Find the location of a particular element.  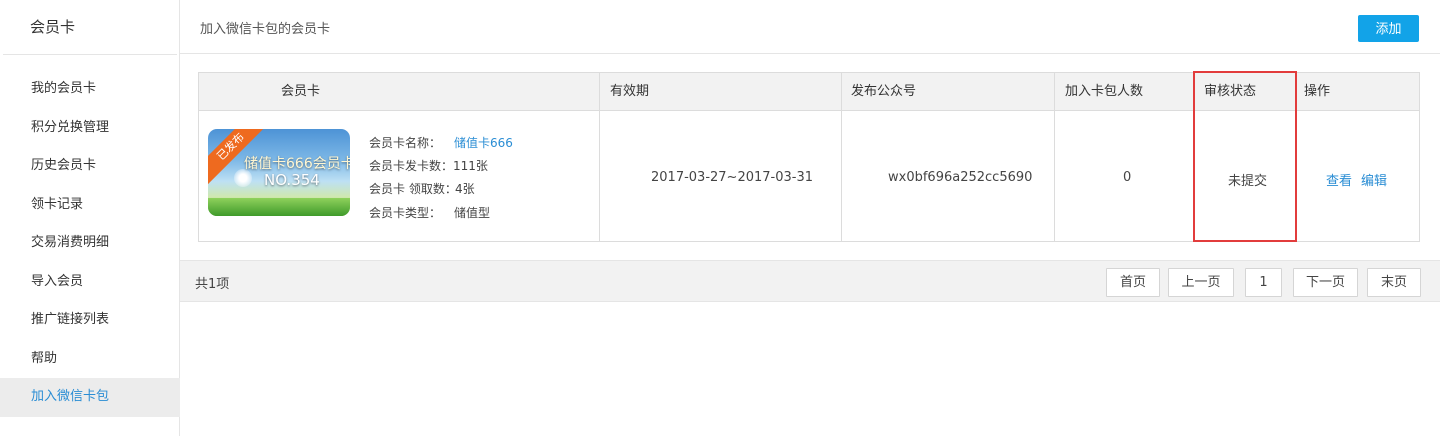

issued-value: 111张 is located at coordinates (470, 166).